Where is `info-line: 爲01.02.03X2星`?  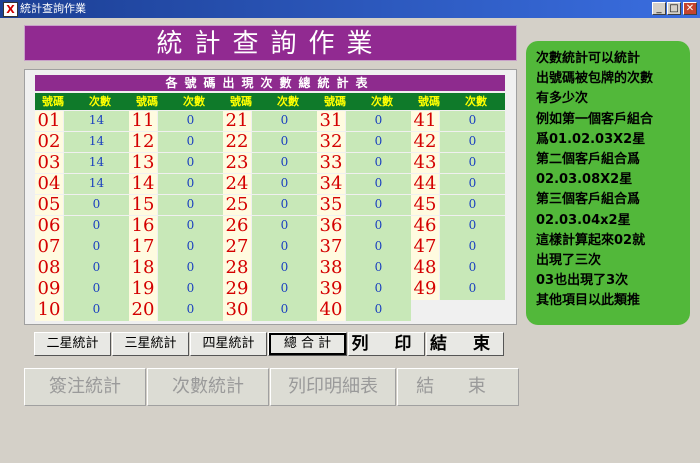 info-line: 爲01.02.03X2星 is located at coordinates (591, 139).